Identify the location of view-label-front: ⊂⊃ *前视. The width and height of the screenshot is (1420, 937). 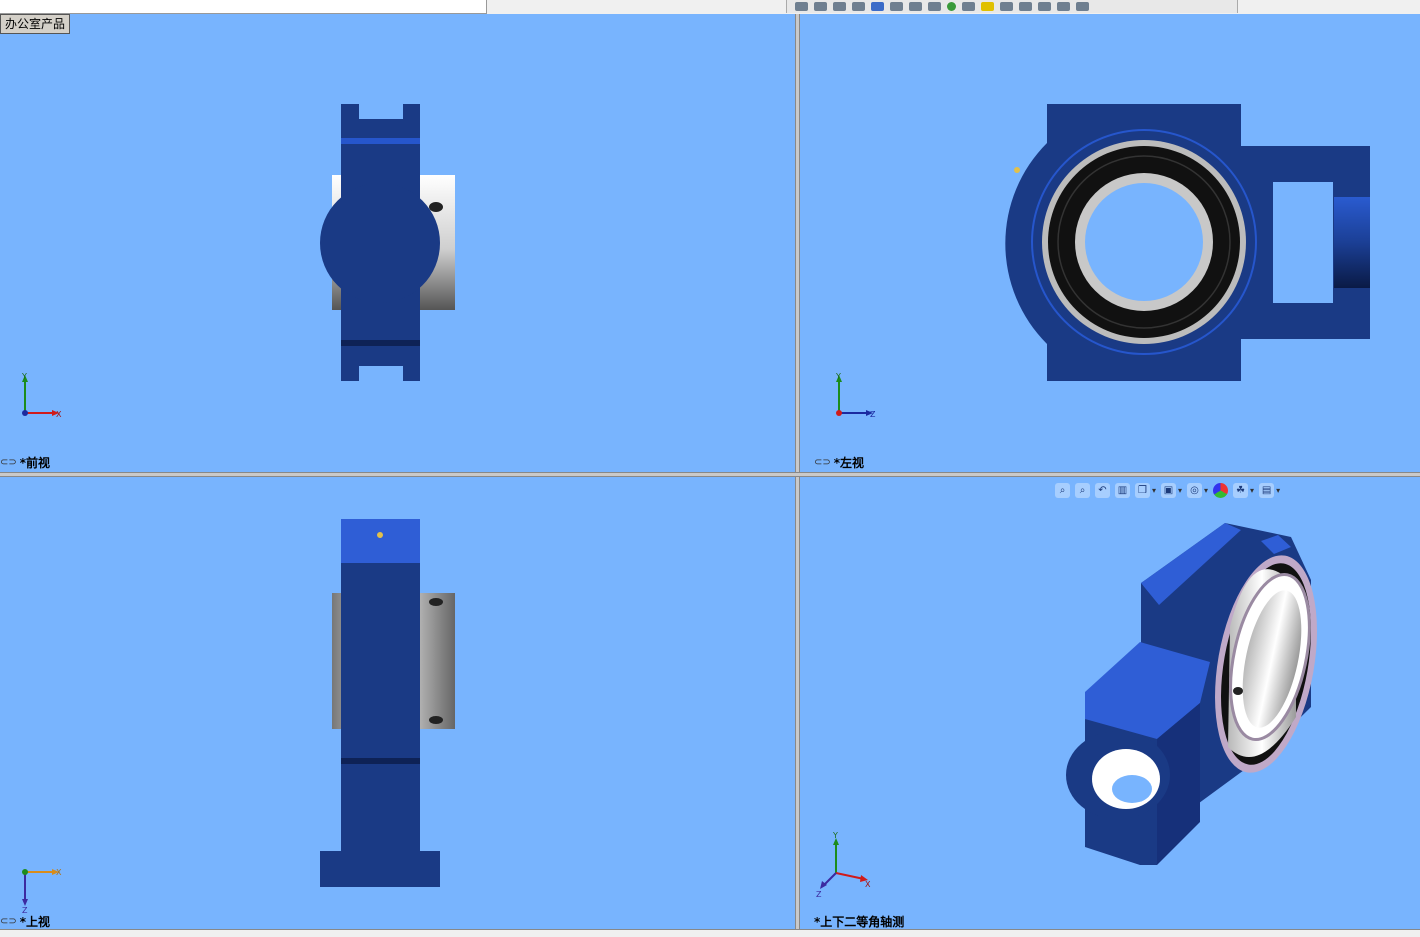
(25, 463).